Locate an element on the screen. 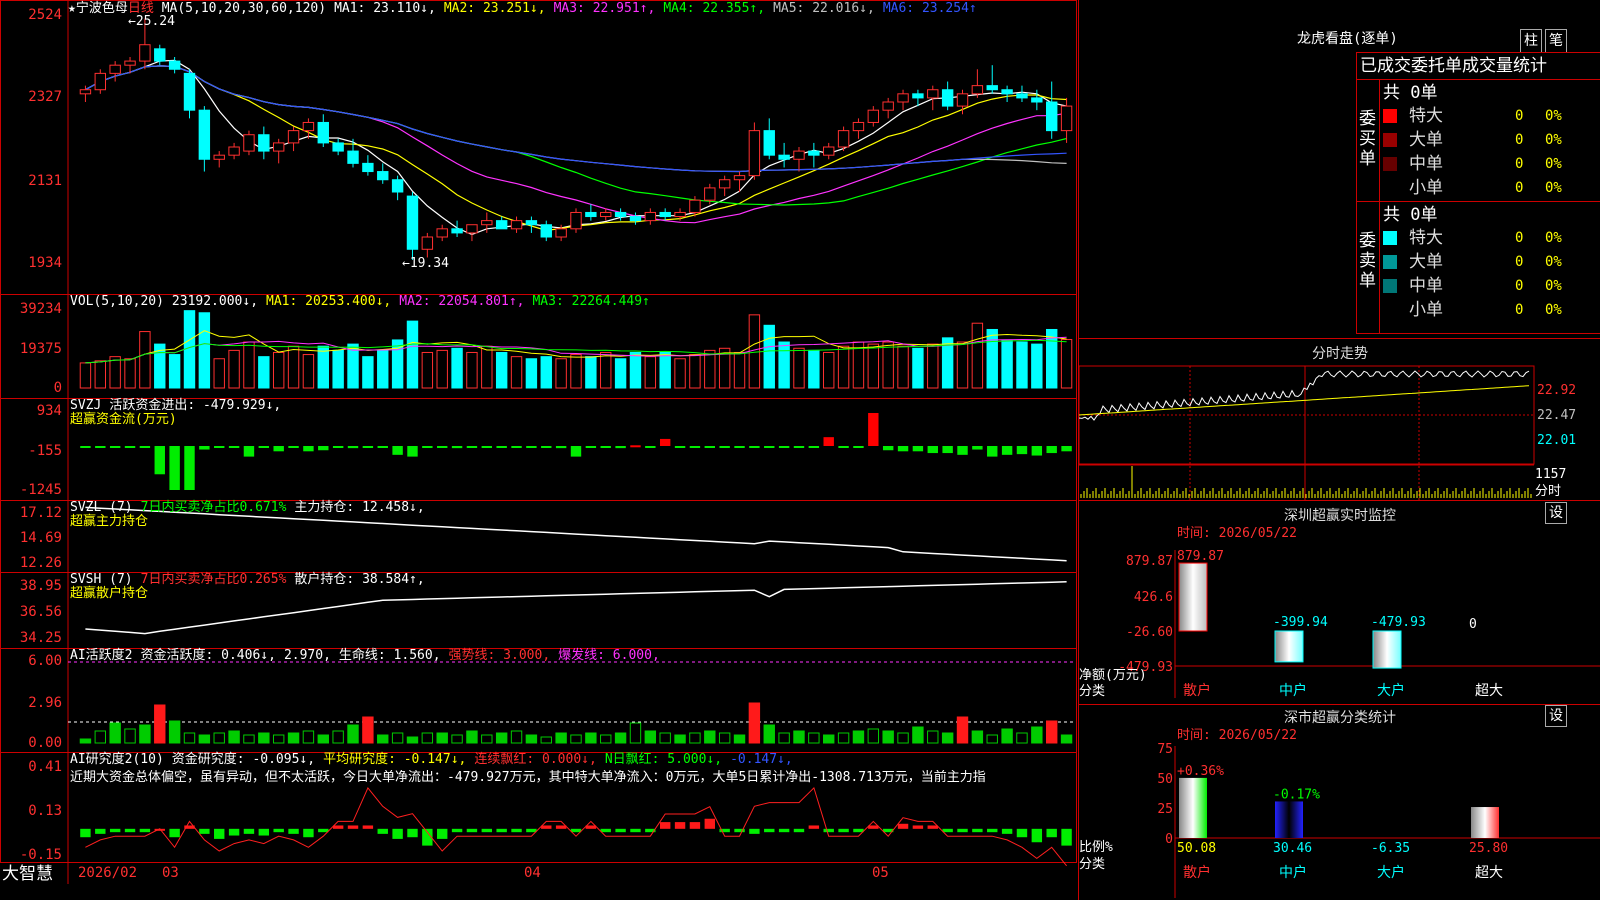  monitor-value-label: -399.94 is located at coordinates (1300, 622).